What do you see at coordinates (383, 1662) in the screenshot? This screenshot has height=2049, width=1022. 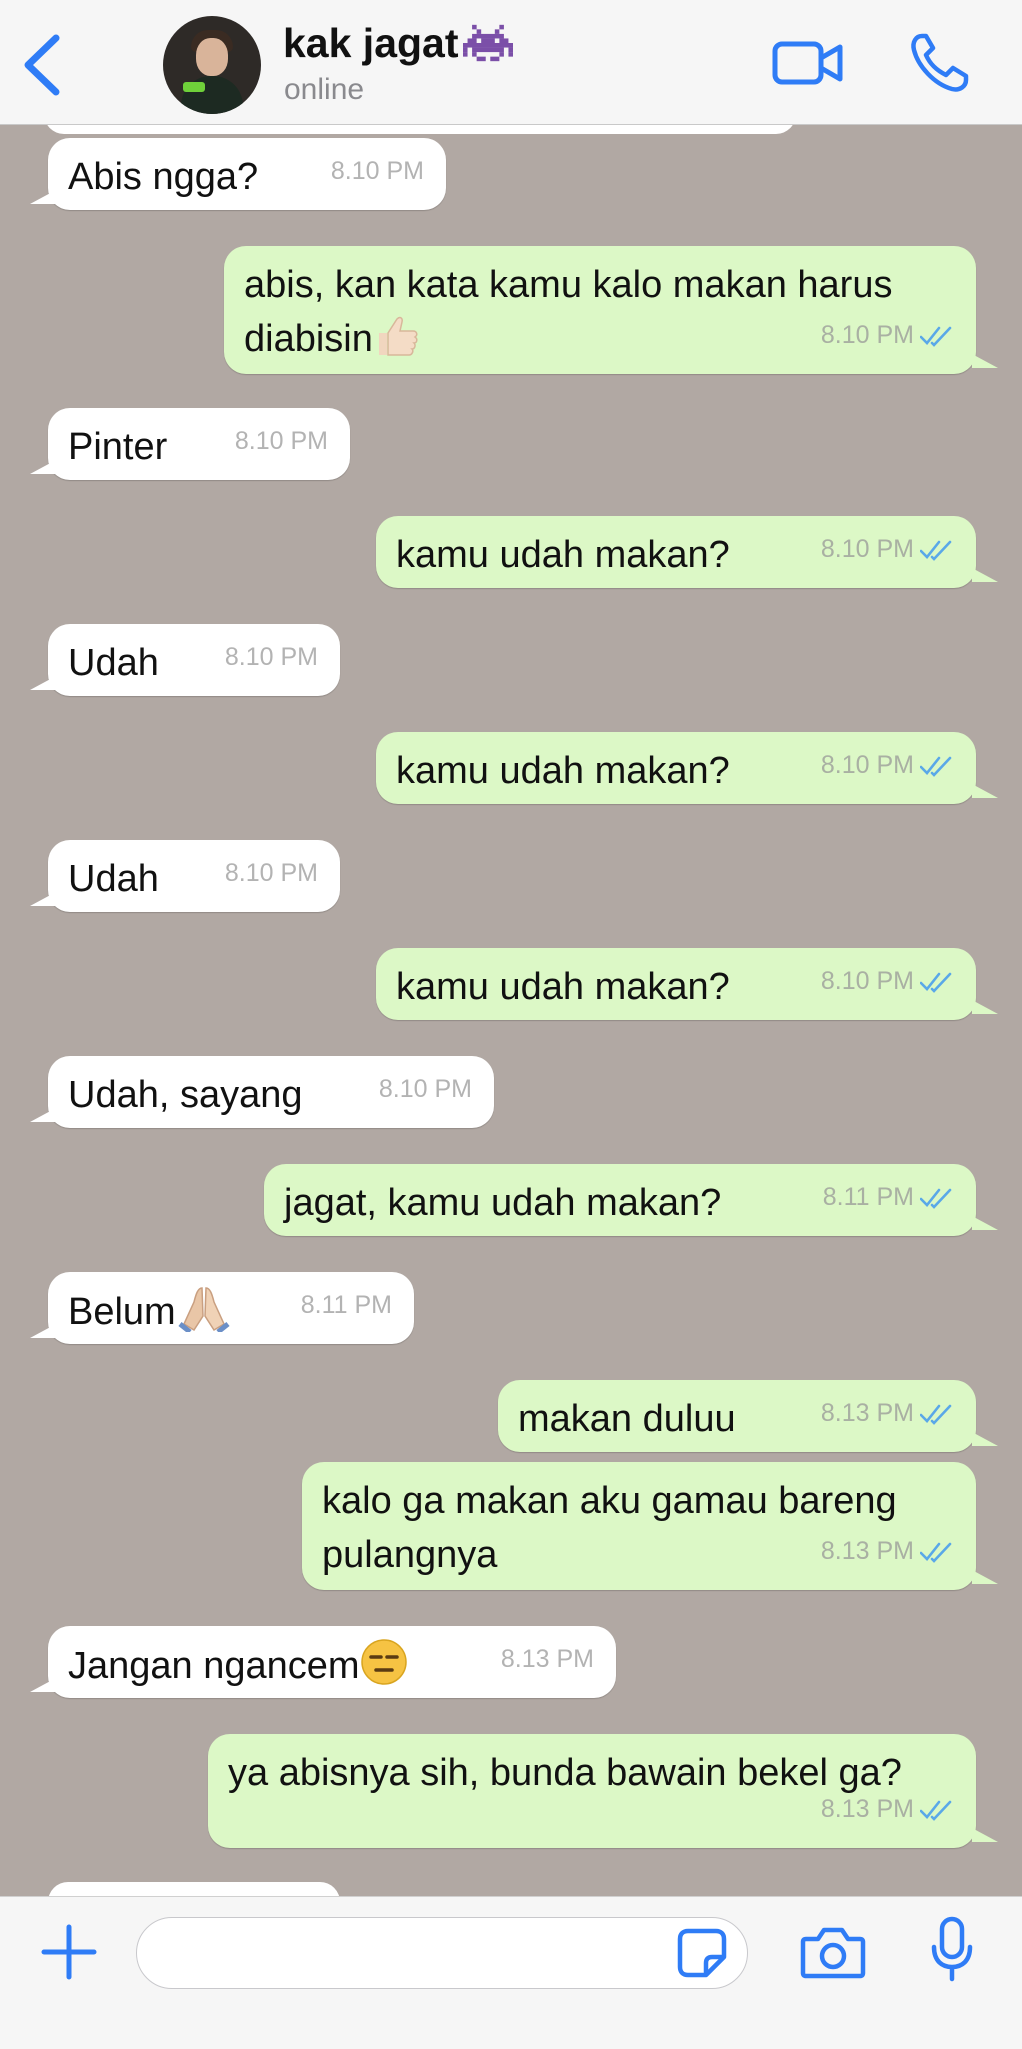 I see `expressionless-face-emoji-icon` at bounding box center [383, 1662].